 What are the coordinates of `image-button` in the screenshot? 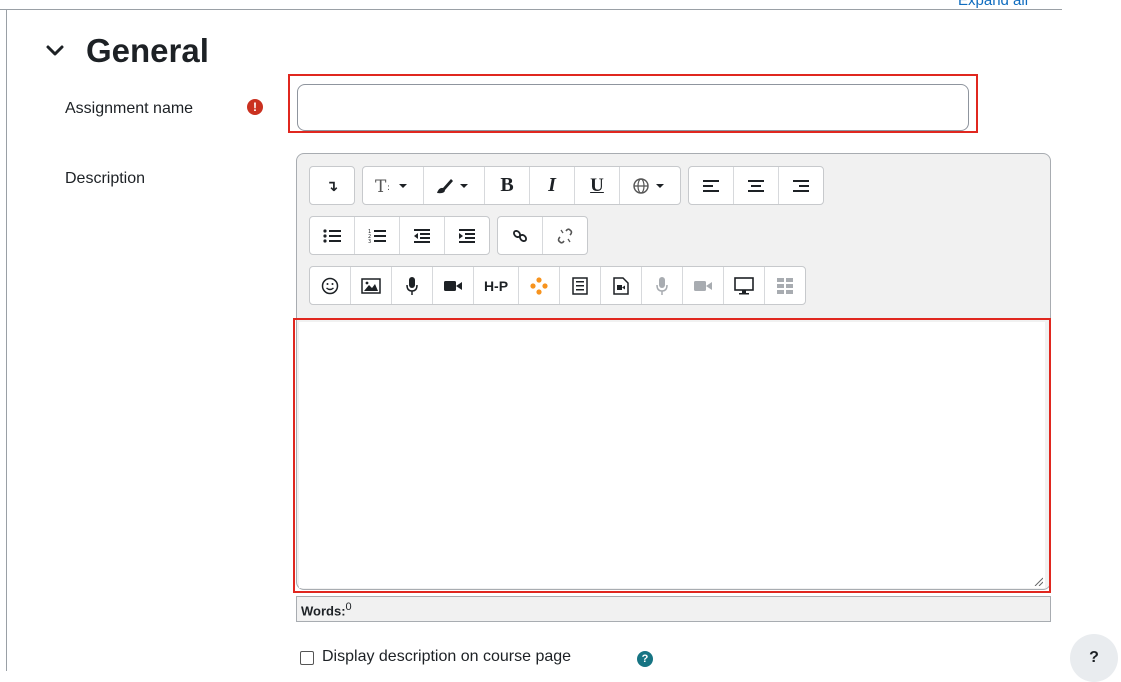 It's located at (371, 285).